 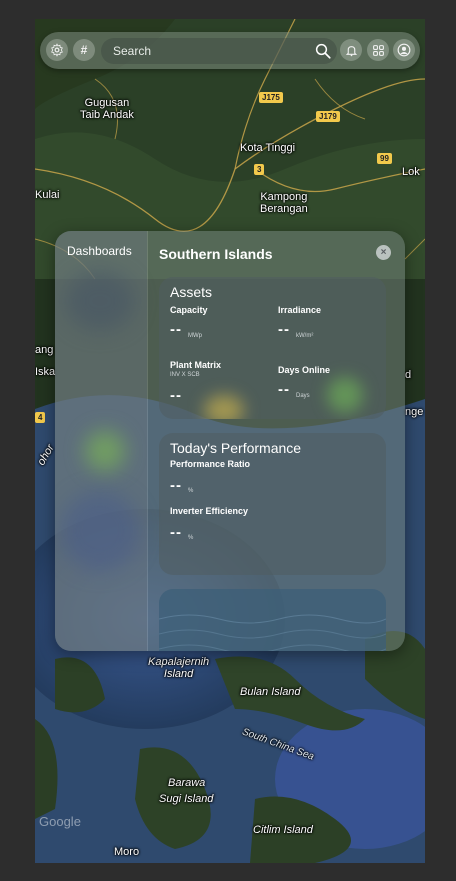 I want to click on profile-button, so click(x=404, y=50).